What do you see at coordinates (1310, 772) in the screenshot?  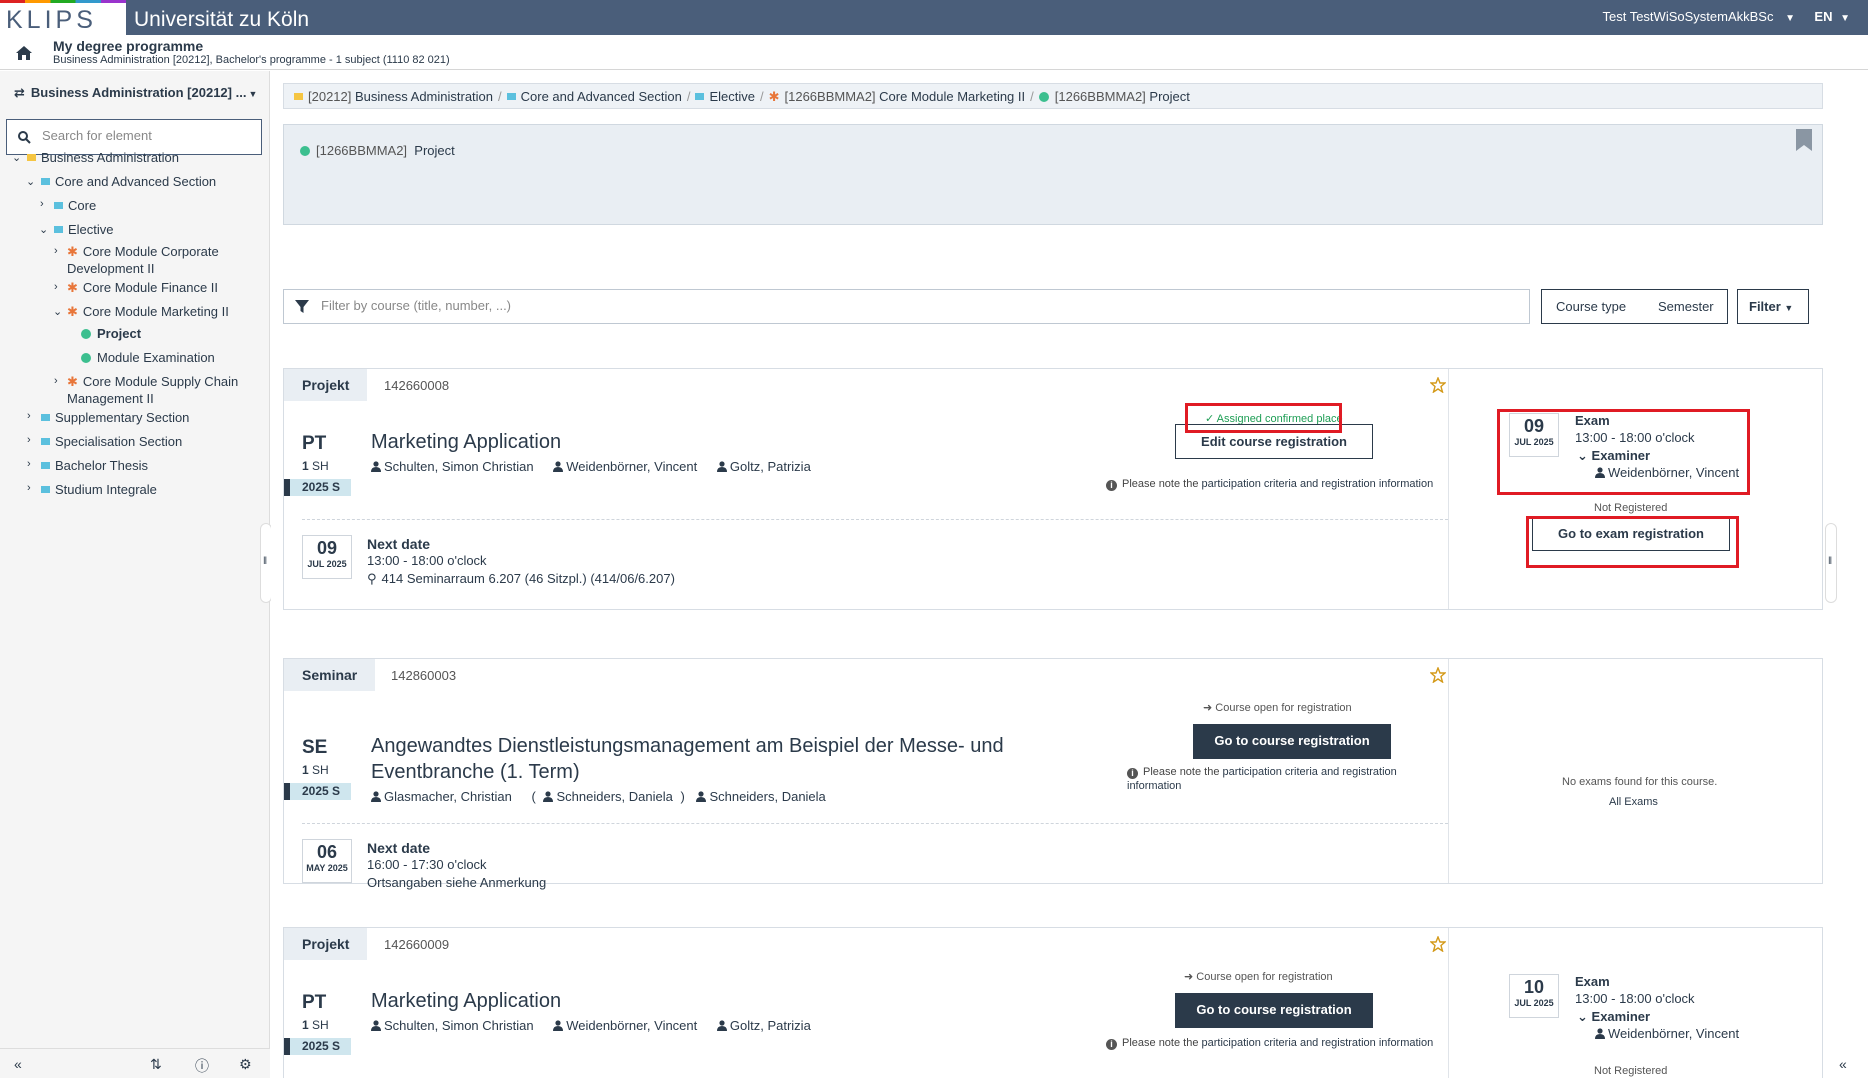 I see `criteria-link: participation criteria and registration` at bounding box center [1310, 772].